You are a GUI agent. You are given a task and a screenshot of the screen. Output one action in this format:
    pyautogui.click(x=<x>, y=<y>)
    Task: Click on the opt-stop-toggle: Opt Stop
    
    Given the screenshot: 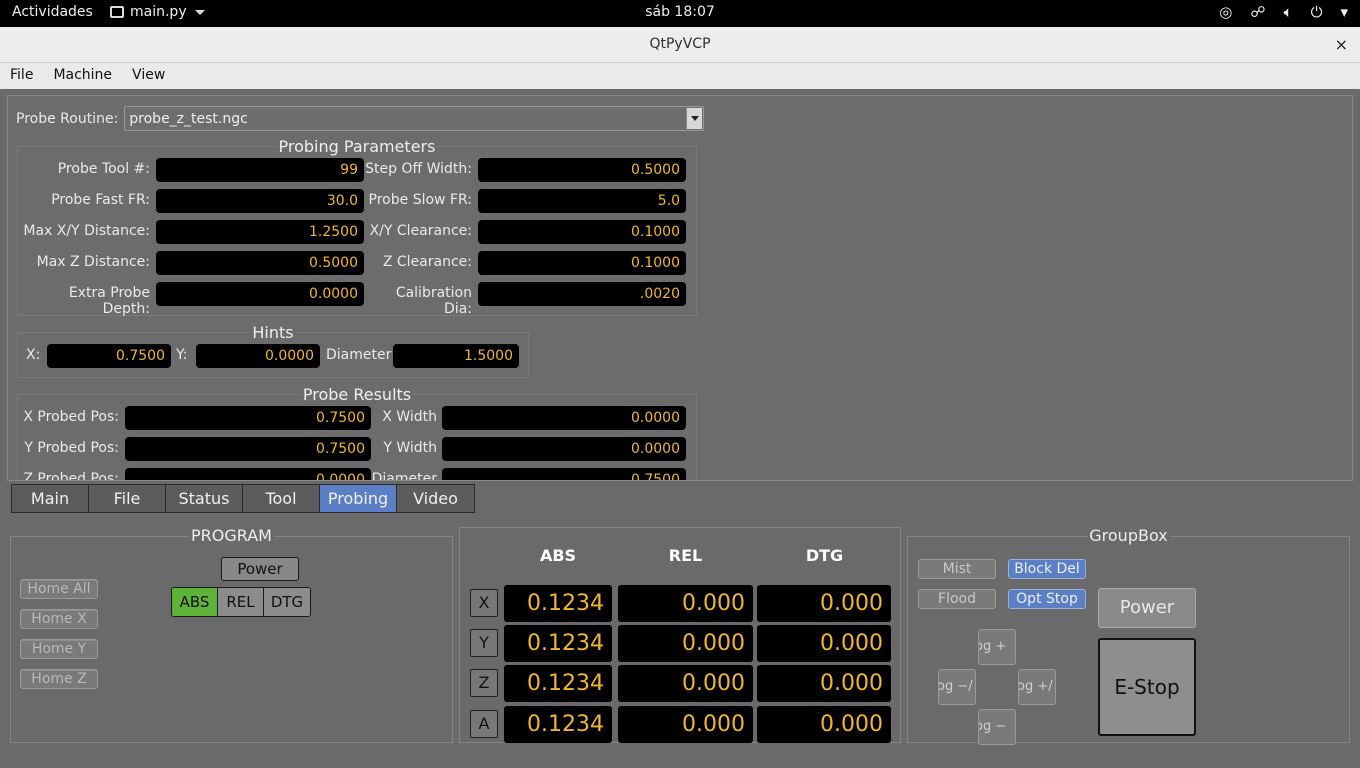 What is the action you would take?
    pyautogui.click(x=1047, y=599)
    